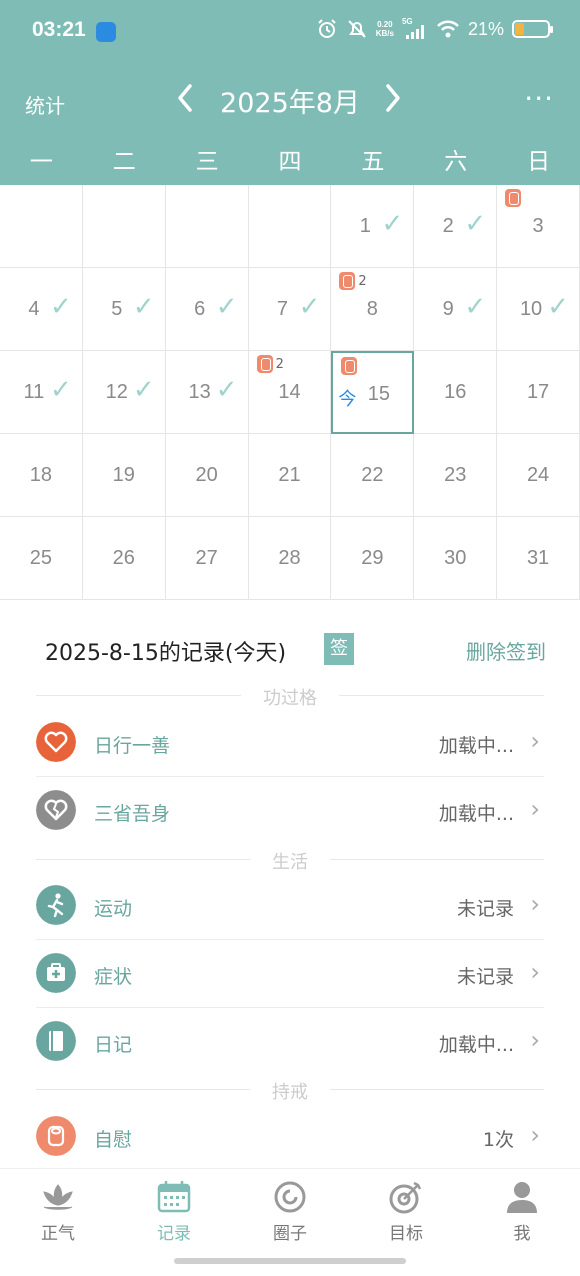 This screenshot has height=1276, width=580. Describe the element at coordinates (522, 1197) in the screenshot. I see `user-icon` at that location.